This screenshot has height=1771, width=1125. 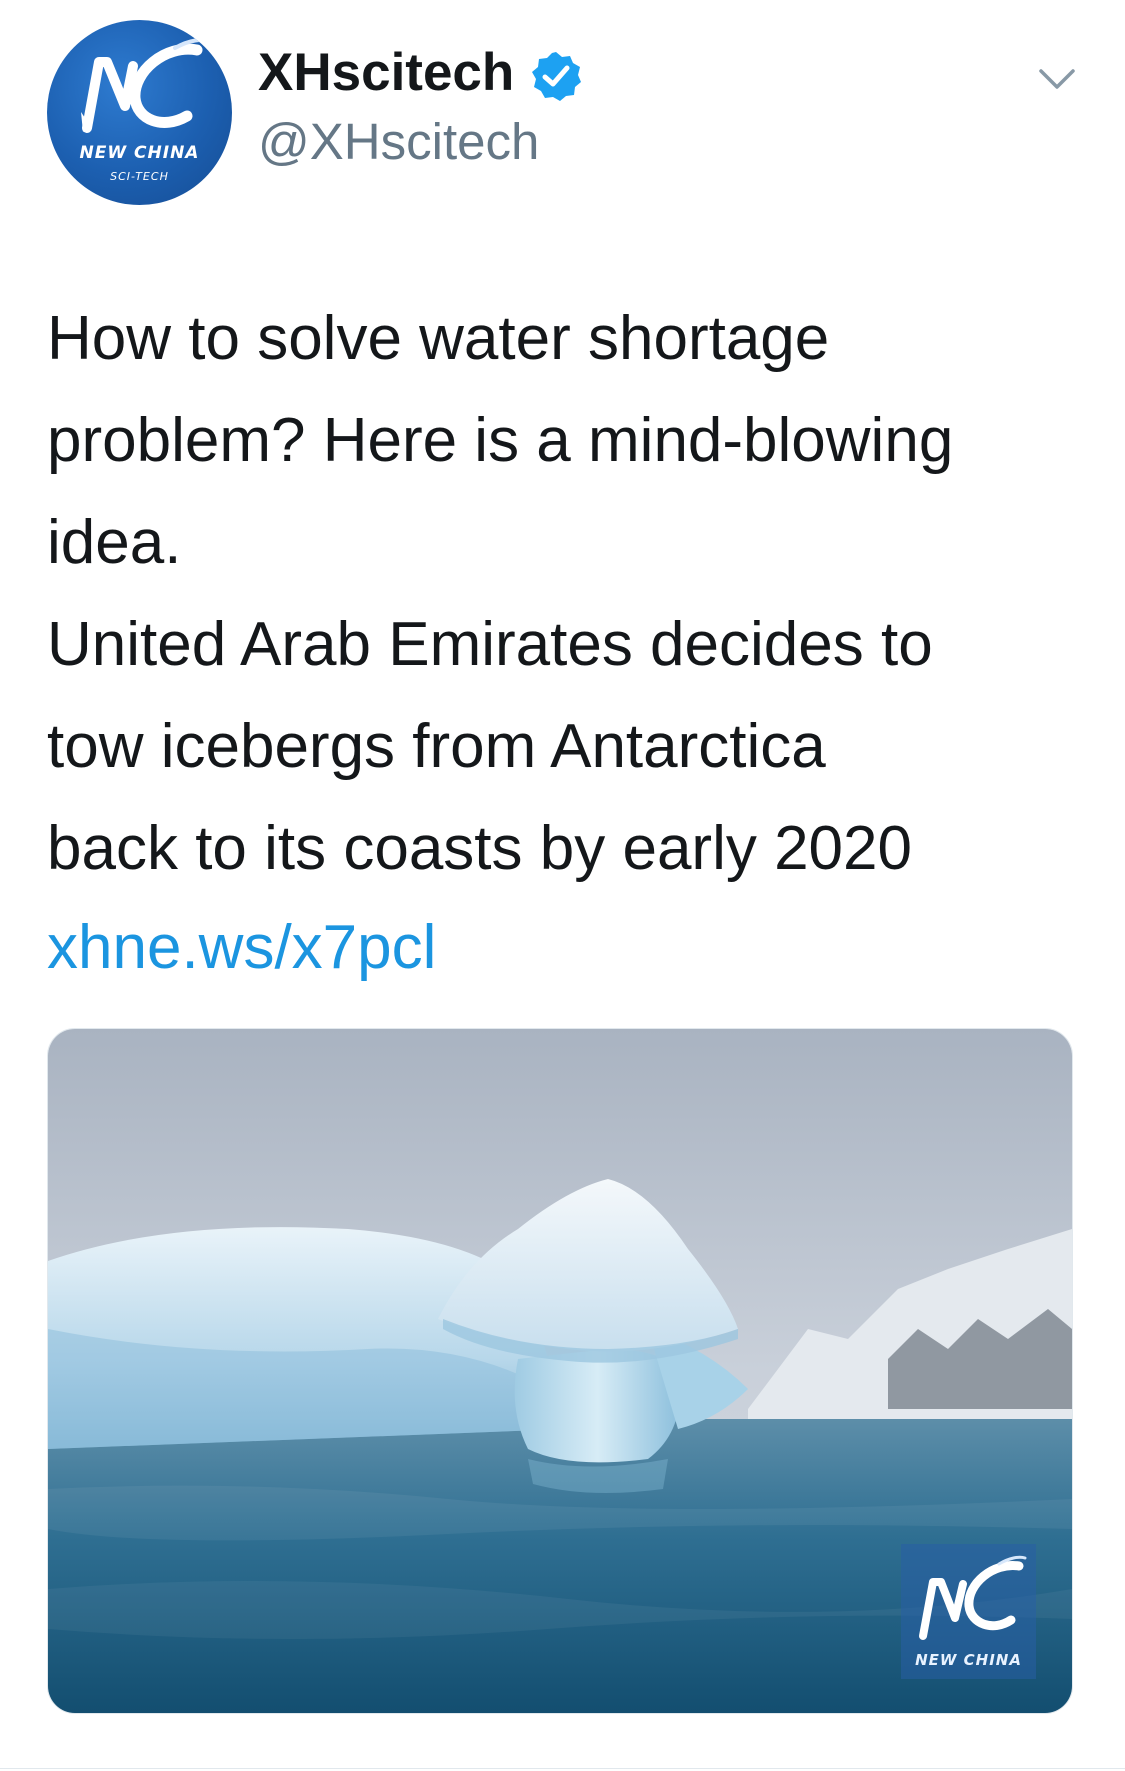 What do you see at coordinates (968, 1611) in the screenshot?
I see `watermark-logo: NEW CHINA` at bounding box center [968, 1611].